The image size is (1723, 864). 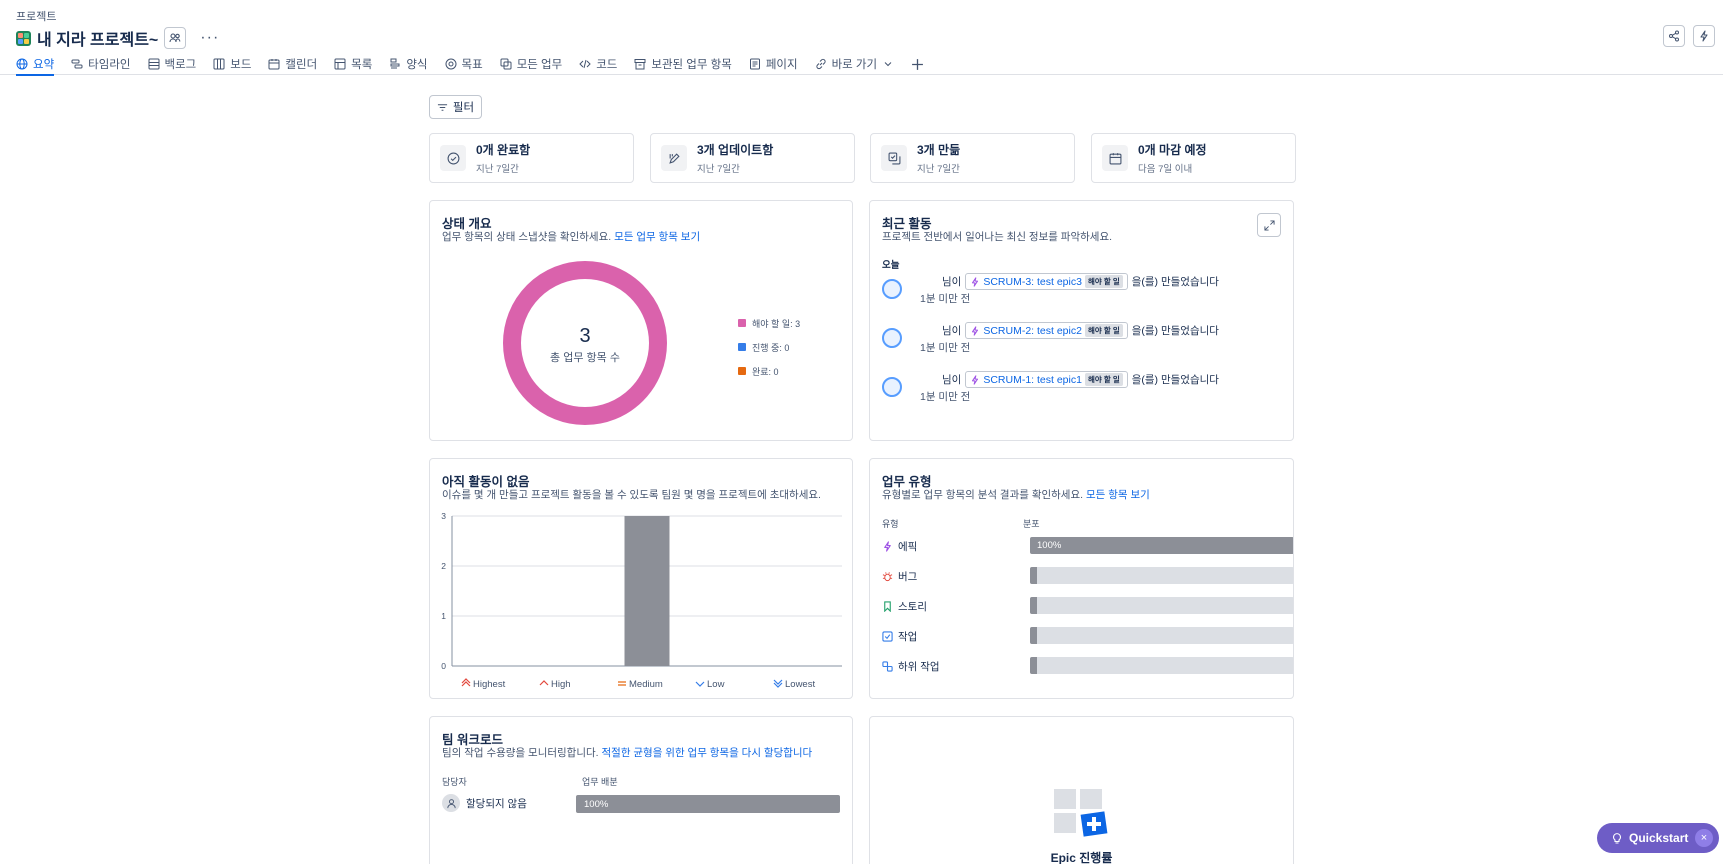 I want to click on expand-icon, so click(x=1269, y=225).